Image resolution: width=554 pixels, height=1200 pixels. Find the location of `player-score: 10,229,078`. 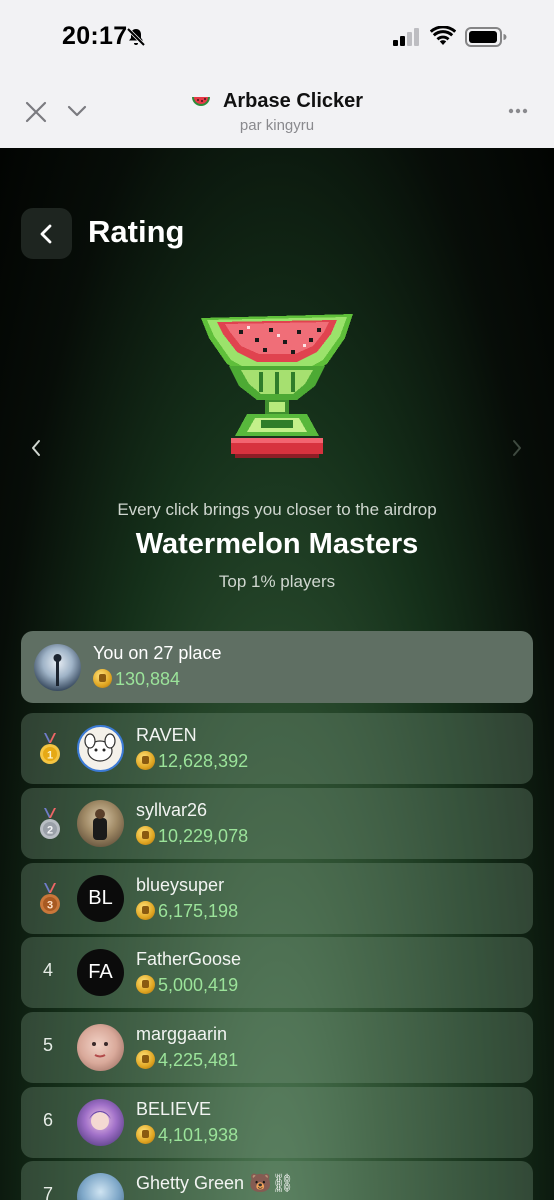

player-score: 10,229,078 is located at coordinates (192, 836).